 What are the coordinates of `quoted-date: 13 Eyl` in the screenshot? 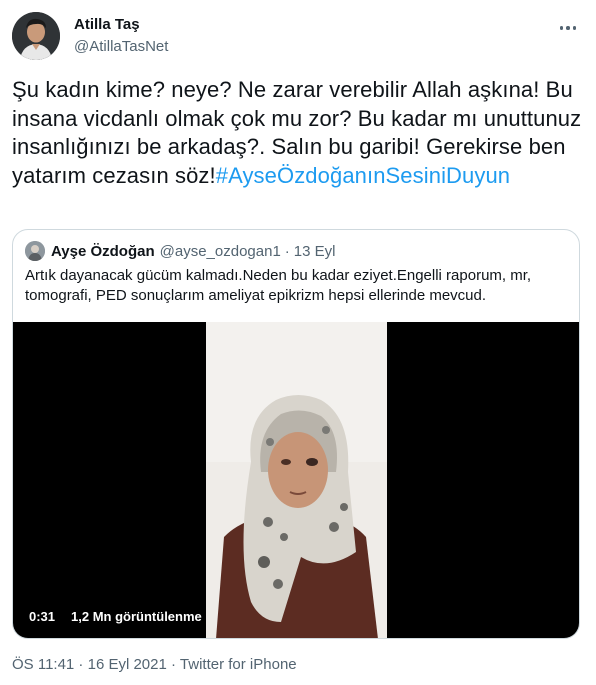 It's located at (314, 251).